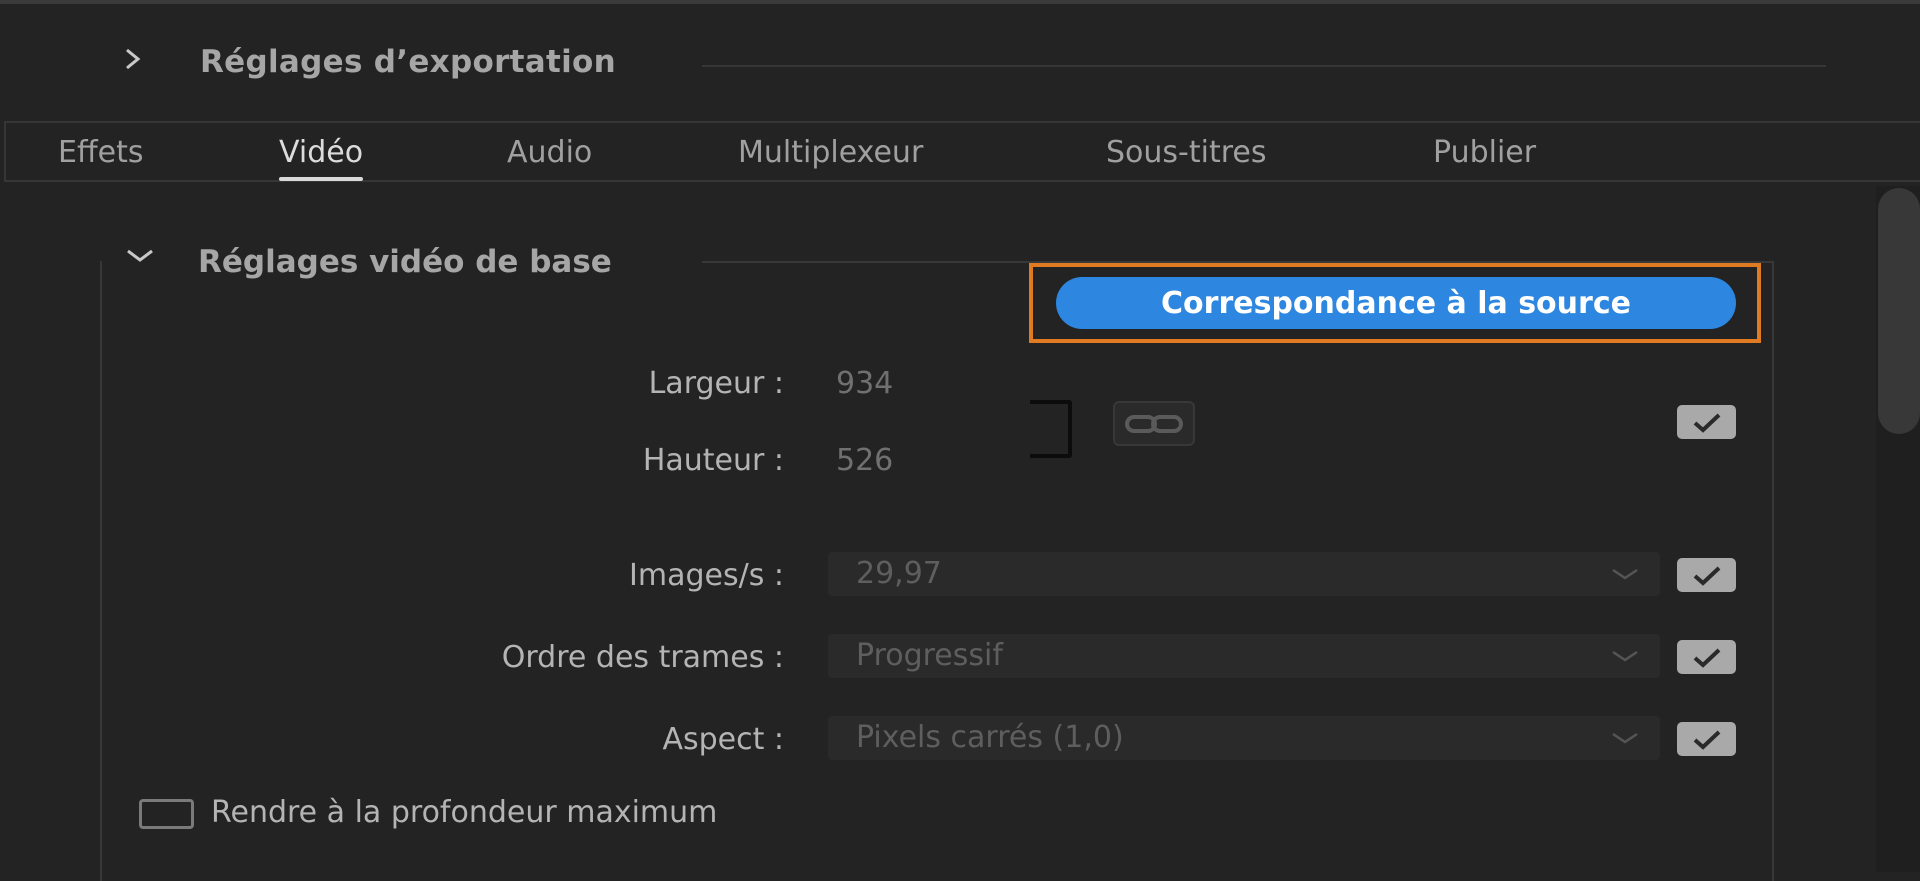  I want to click on tab-video: Vidéo, so click(321, 158).